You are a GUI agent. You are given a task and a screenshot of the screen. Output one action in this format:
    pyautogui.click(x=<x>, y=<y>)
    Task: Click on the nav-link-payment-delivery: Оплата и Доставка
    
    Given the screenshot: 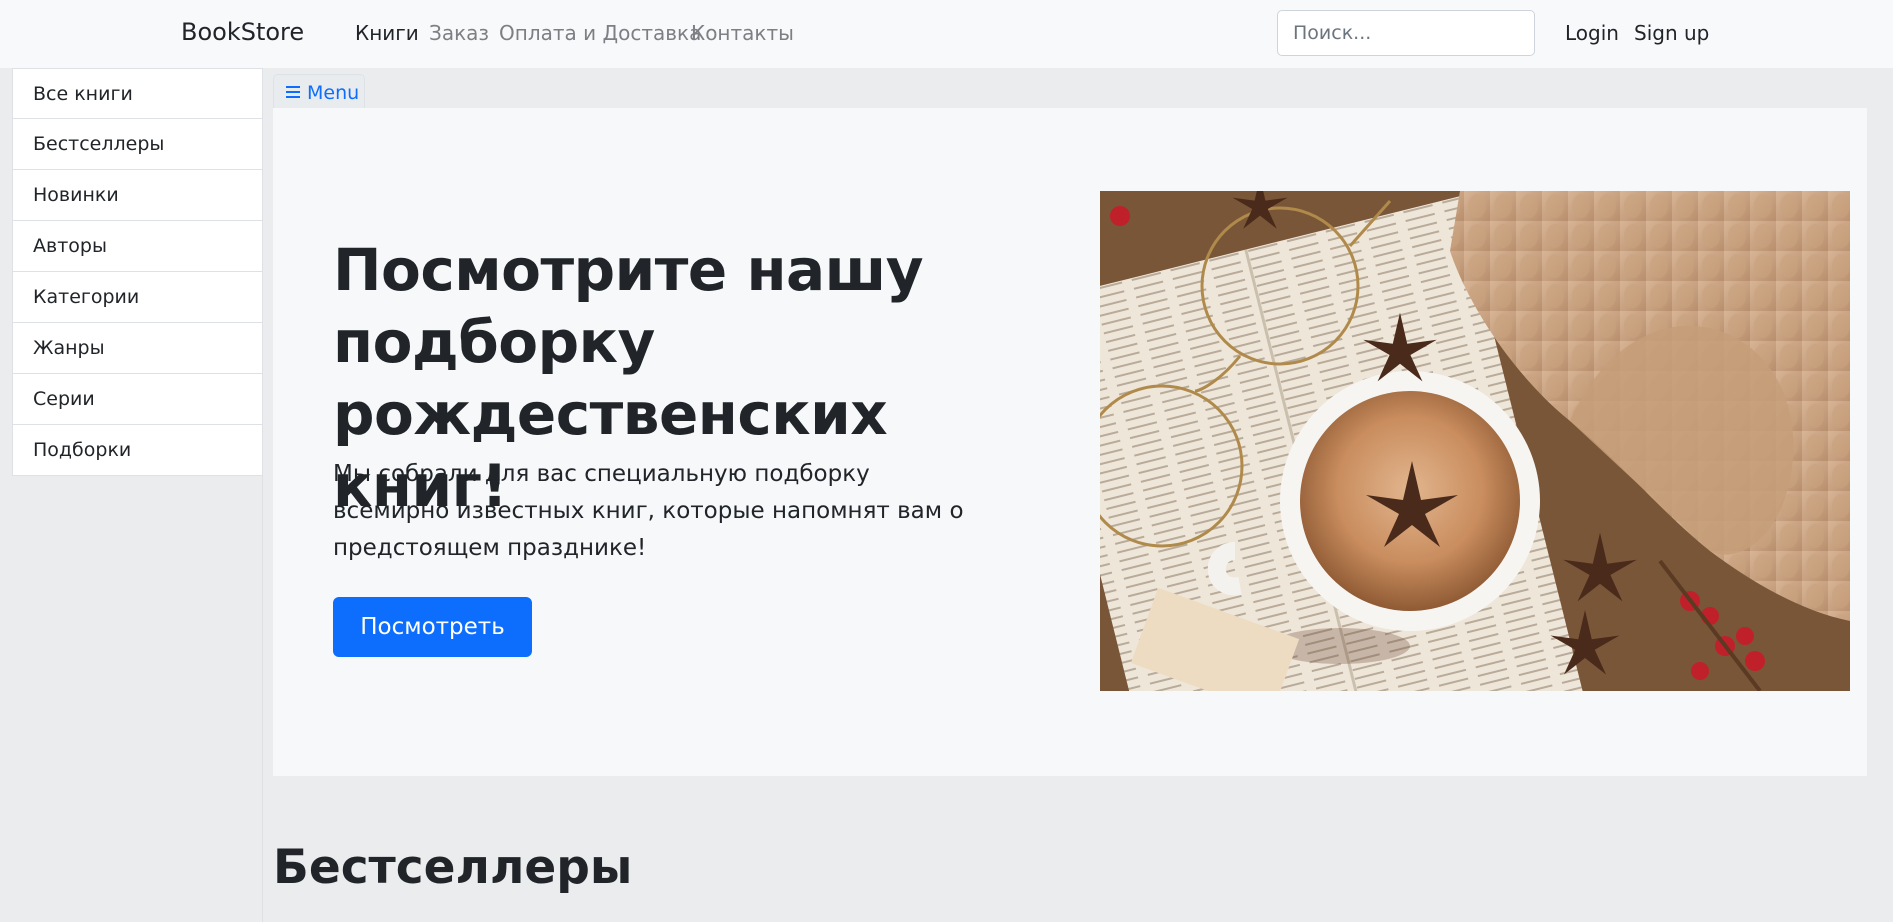 What is the action you would take?
    pyautogui.click(x=600, y=33)
    